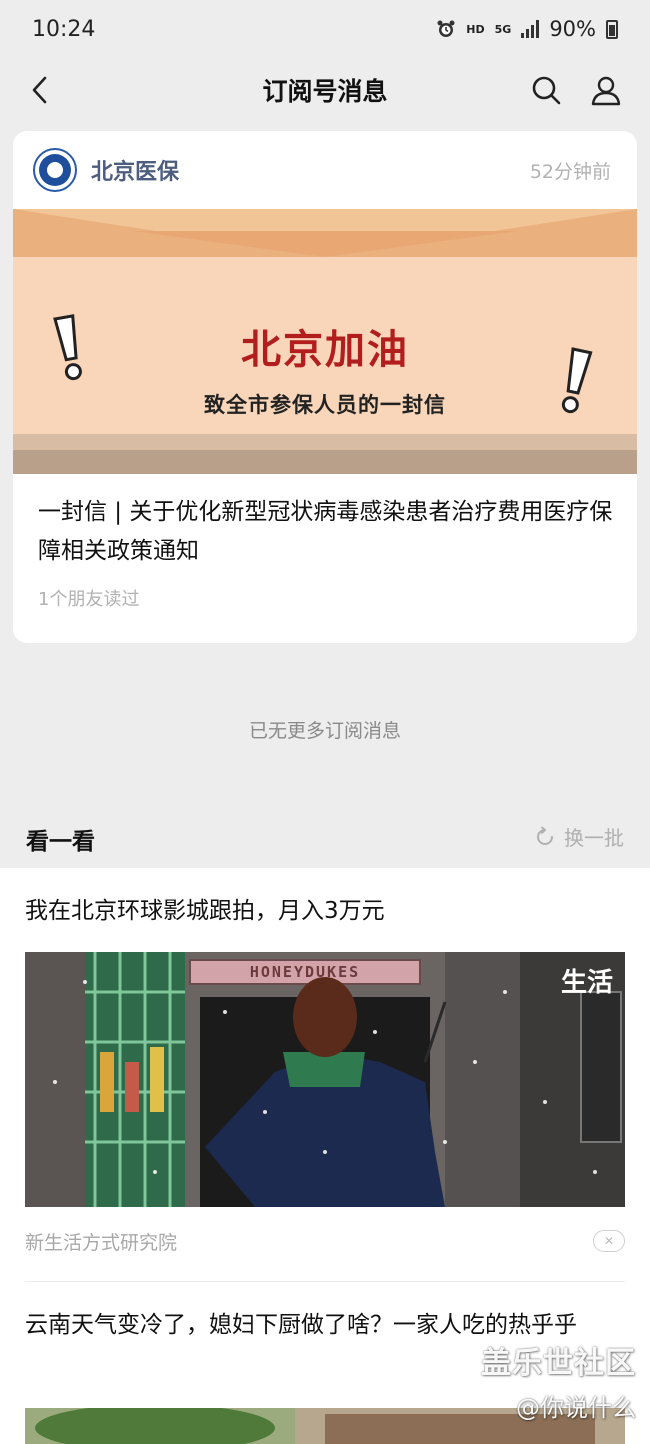 This screenshot has width=650, height=1444. Describe the element at coordinates (570, 171) in the screenshot. I see `post-time: 52分钟前` at that location.